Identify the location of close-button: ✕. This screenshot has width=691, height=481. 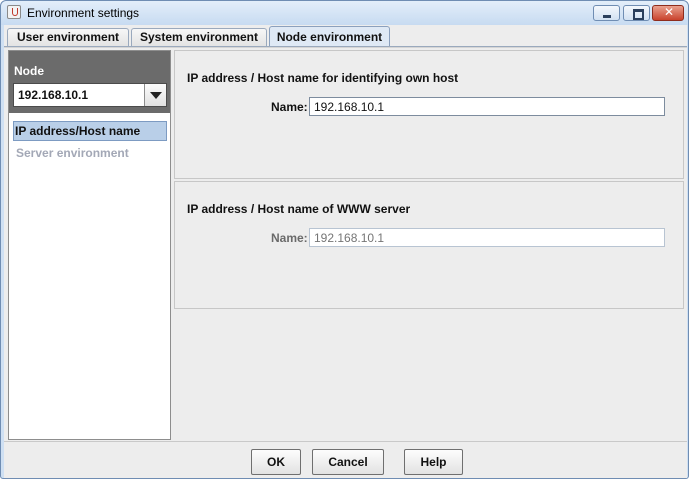
(668, 13).